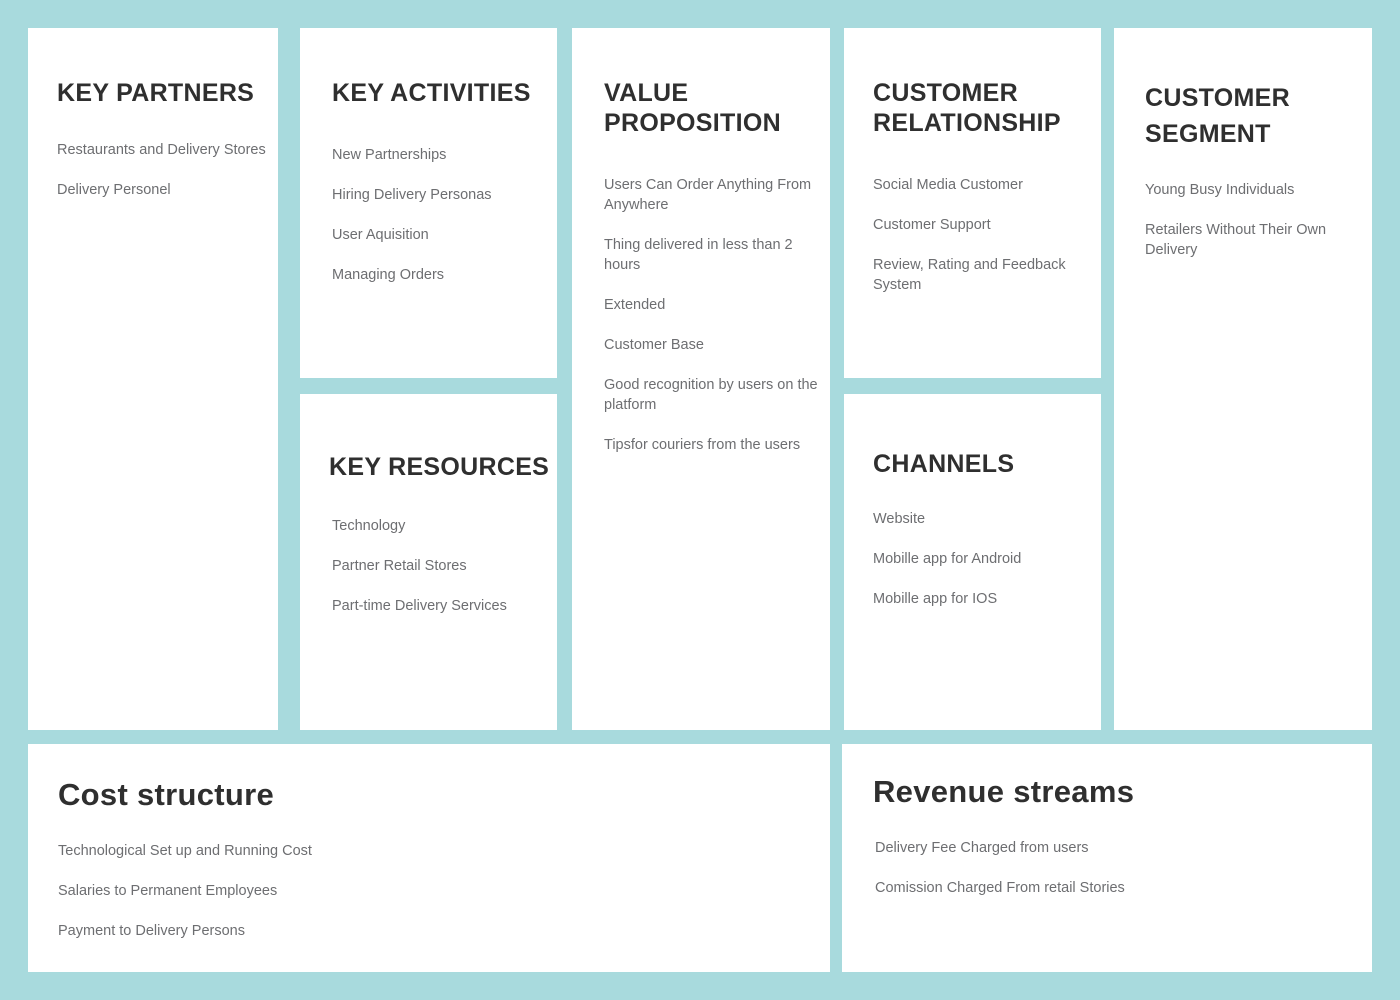 This screenshot has width=1400, height=1000. Describe the element at coordinates (151, 931) in the screenshot. I see `list-item: Payment to Delivery Persons` at that location.